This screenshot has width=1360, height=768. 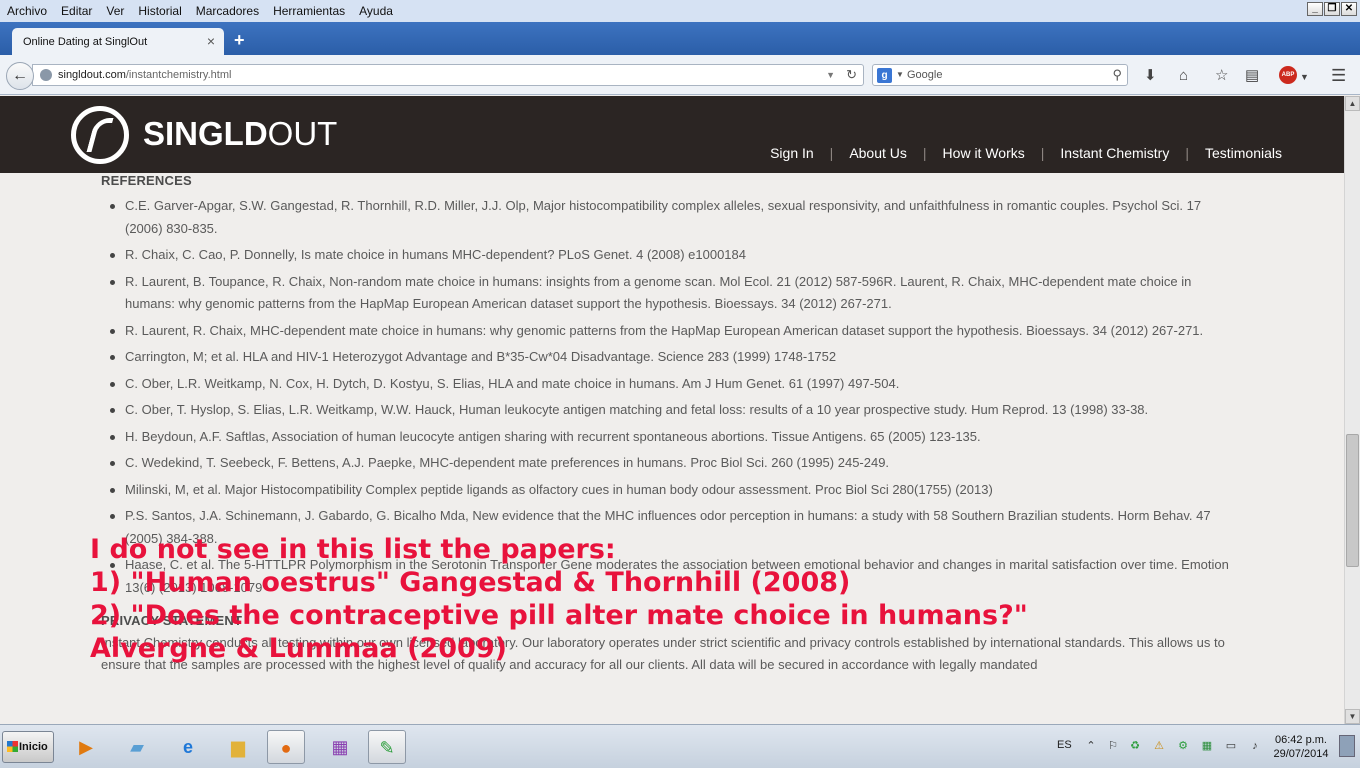 What do you see at coordinates (46, 75) in the screenshot?
I see `globe-icon` at bounding box center [46, 75].